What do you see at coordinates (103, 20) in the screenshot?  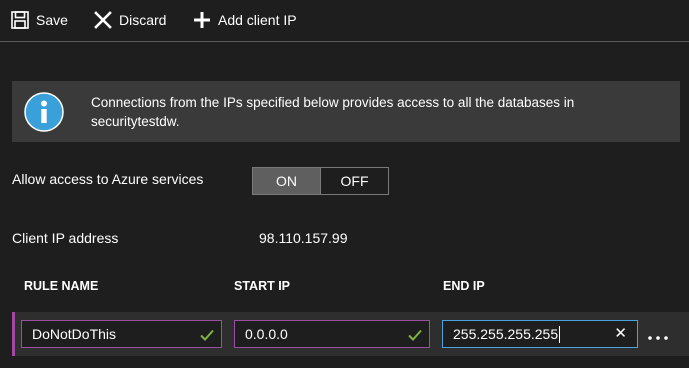 I see `close-icon` at bounding box center [103, 20].